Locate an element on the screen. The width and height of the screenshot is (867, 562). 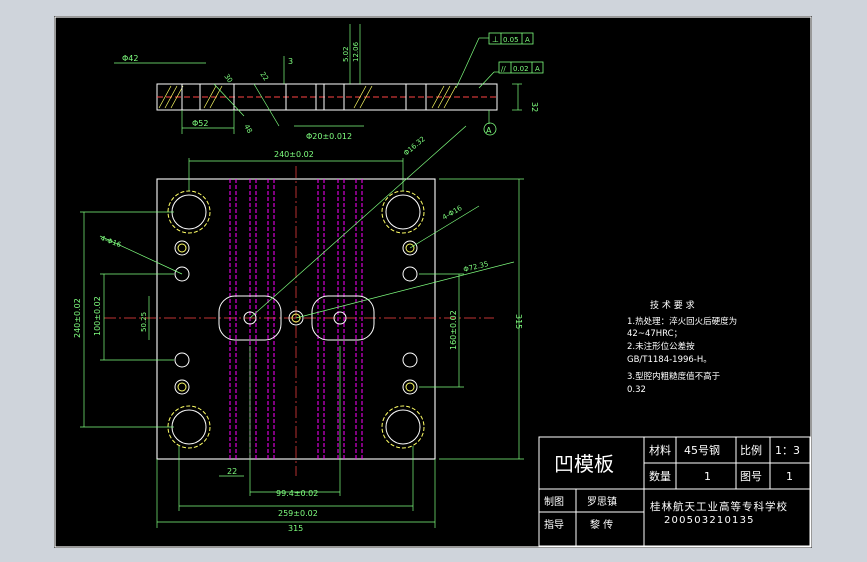
tech-req-line: GB/T1184-1996-H。 is located at coordinates (669, 360).